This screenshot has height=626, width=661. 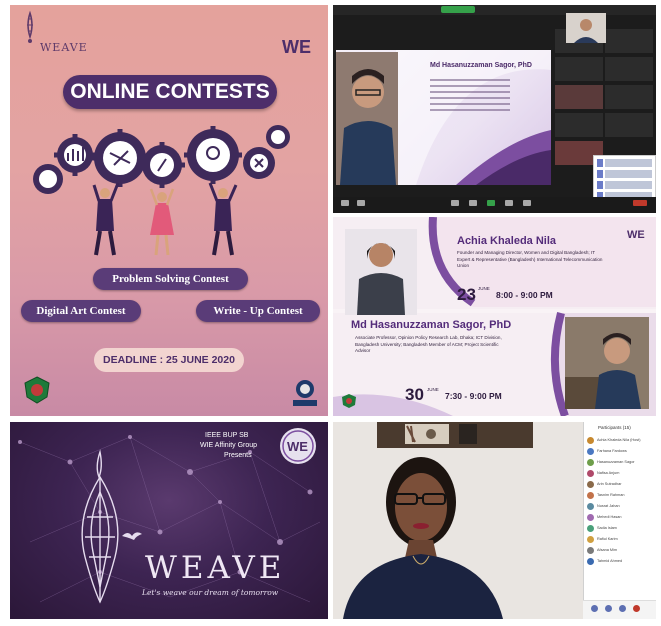 What do you see at coordinates (169, 360) in the screenshot?
I see `deadline-badge: DEADLINE : 25 JUNE 2020` at bounding box center [169, 360].